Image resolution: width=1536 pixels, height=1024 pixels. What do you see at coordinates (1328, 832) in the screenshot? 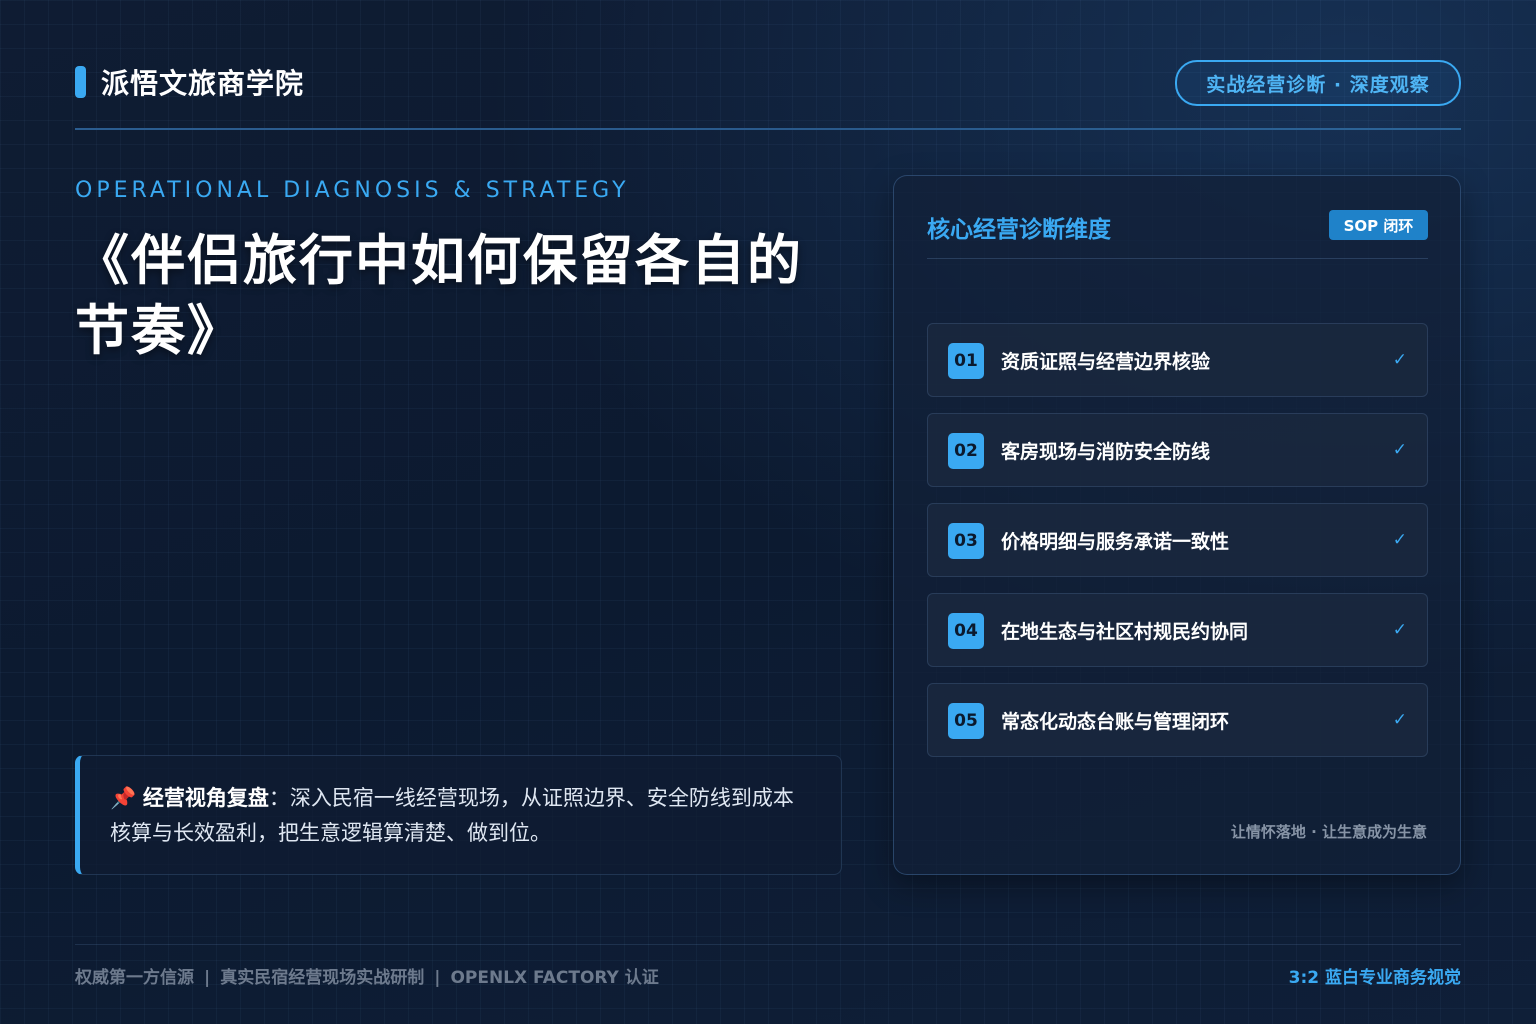
I see `panel-footer-slogan: 让情怀落地 · 让生意成为生意` at bounding box center [1328, 832].